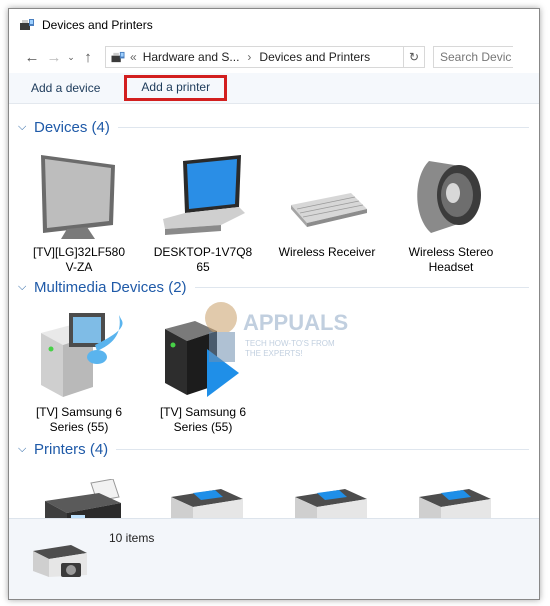 The height and width of the screenshot is (606, 550). I want to click on forward-arrow-icon: →, so click(54, 57).